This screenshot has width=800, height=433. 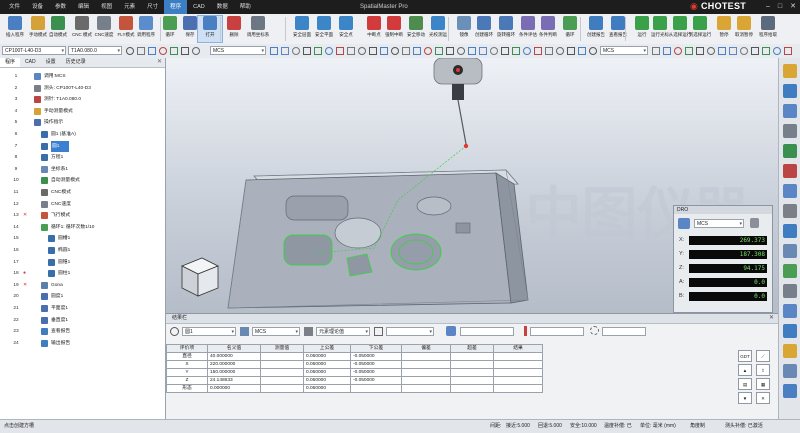 What do you see at coordinates (152, 7) in the screenshot?
I see `menu-item-6: 尺寸` at bounding box center [152, 7].